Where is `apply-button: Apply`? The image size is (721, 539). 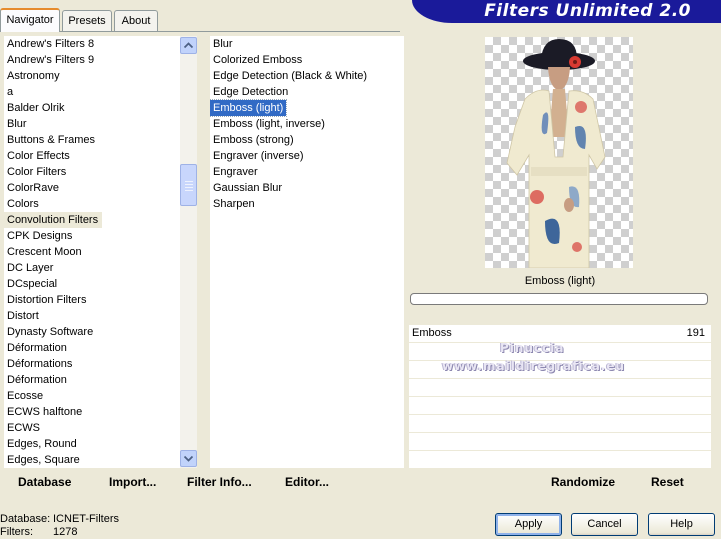
apply-button: Apply is located at coordinates (528, 524).